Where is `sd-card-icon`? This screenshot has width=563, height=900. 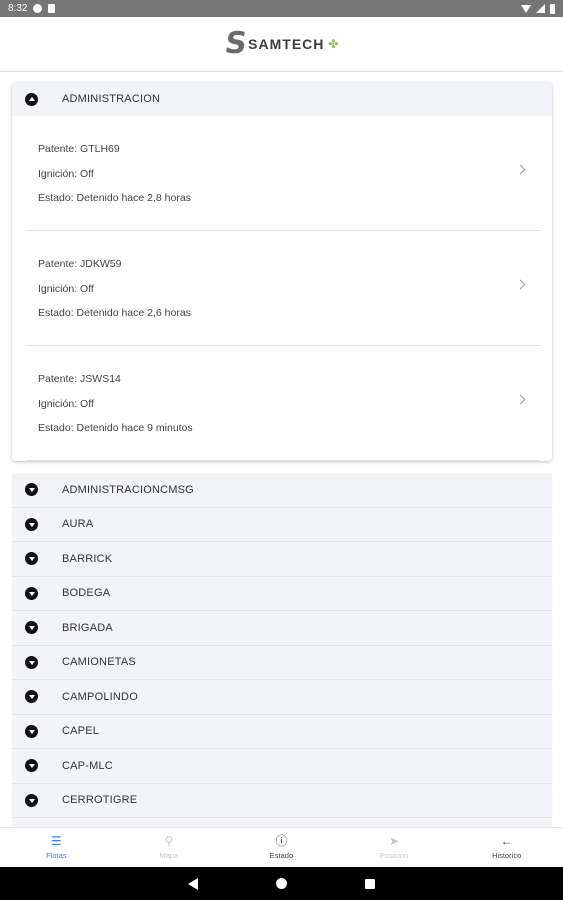 sd-card-icon is located at coordinates (52, 8).